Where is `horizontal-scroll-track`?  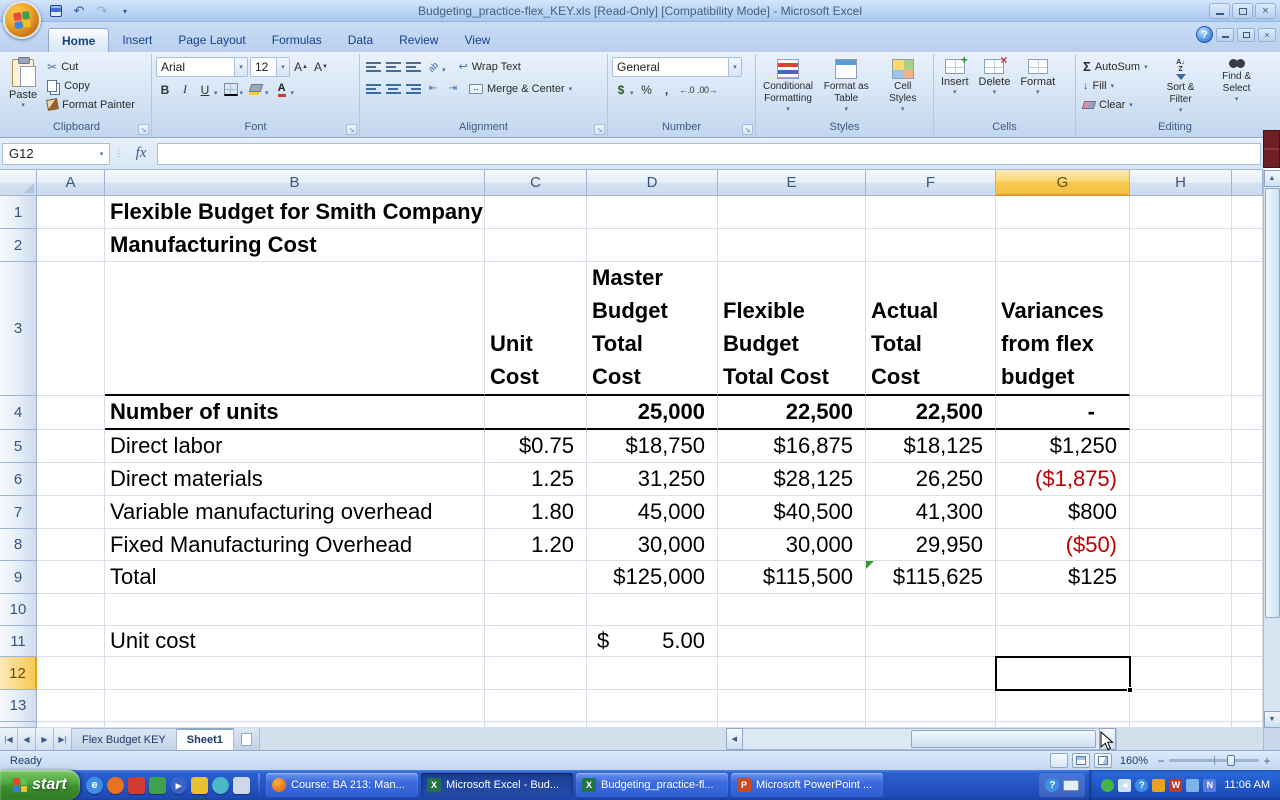 horizontal-scroll-track is located at coordinates (920, 739).